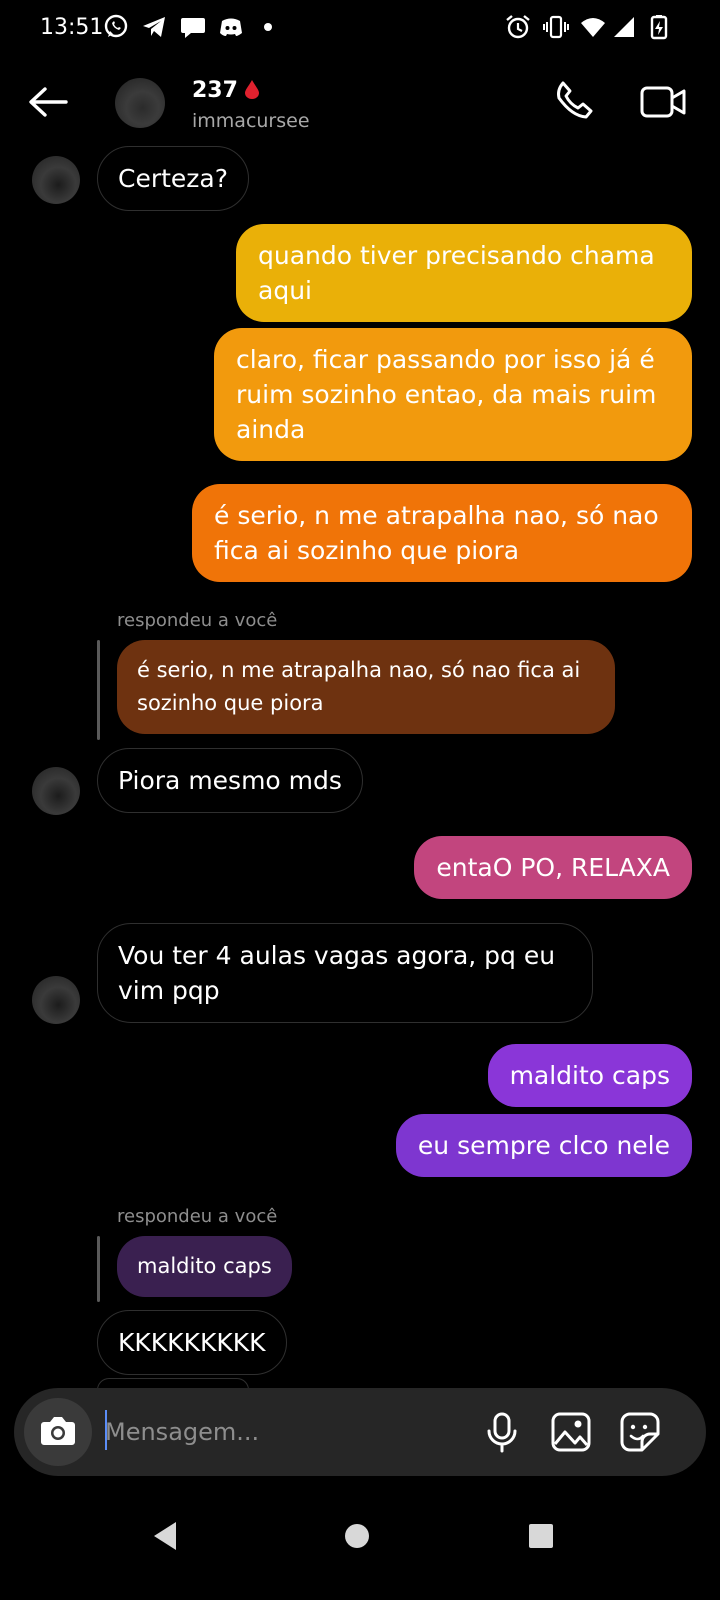 The width and height of the screenshot is (720, 1600). I want to click on system-navigation-bar, so click(360, 1540).